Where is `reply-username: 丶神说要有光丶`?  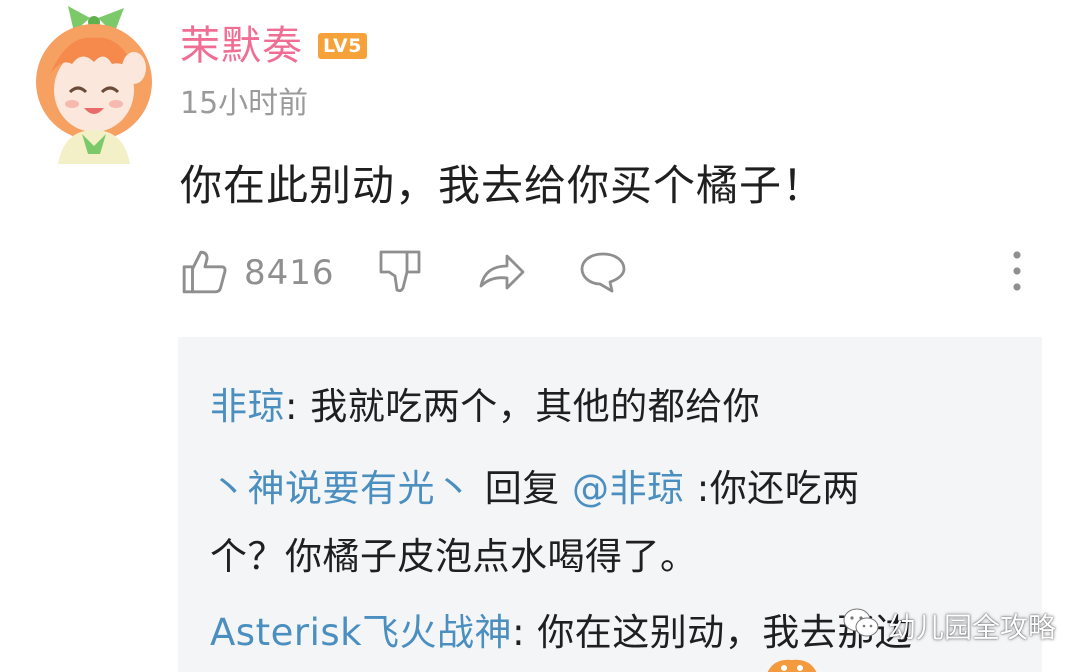
reply-username: 丶神说要有光丶 is located at coordinates (341, 488).